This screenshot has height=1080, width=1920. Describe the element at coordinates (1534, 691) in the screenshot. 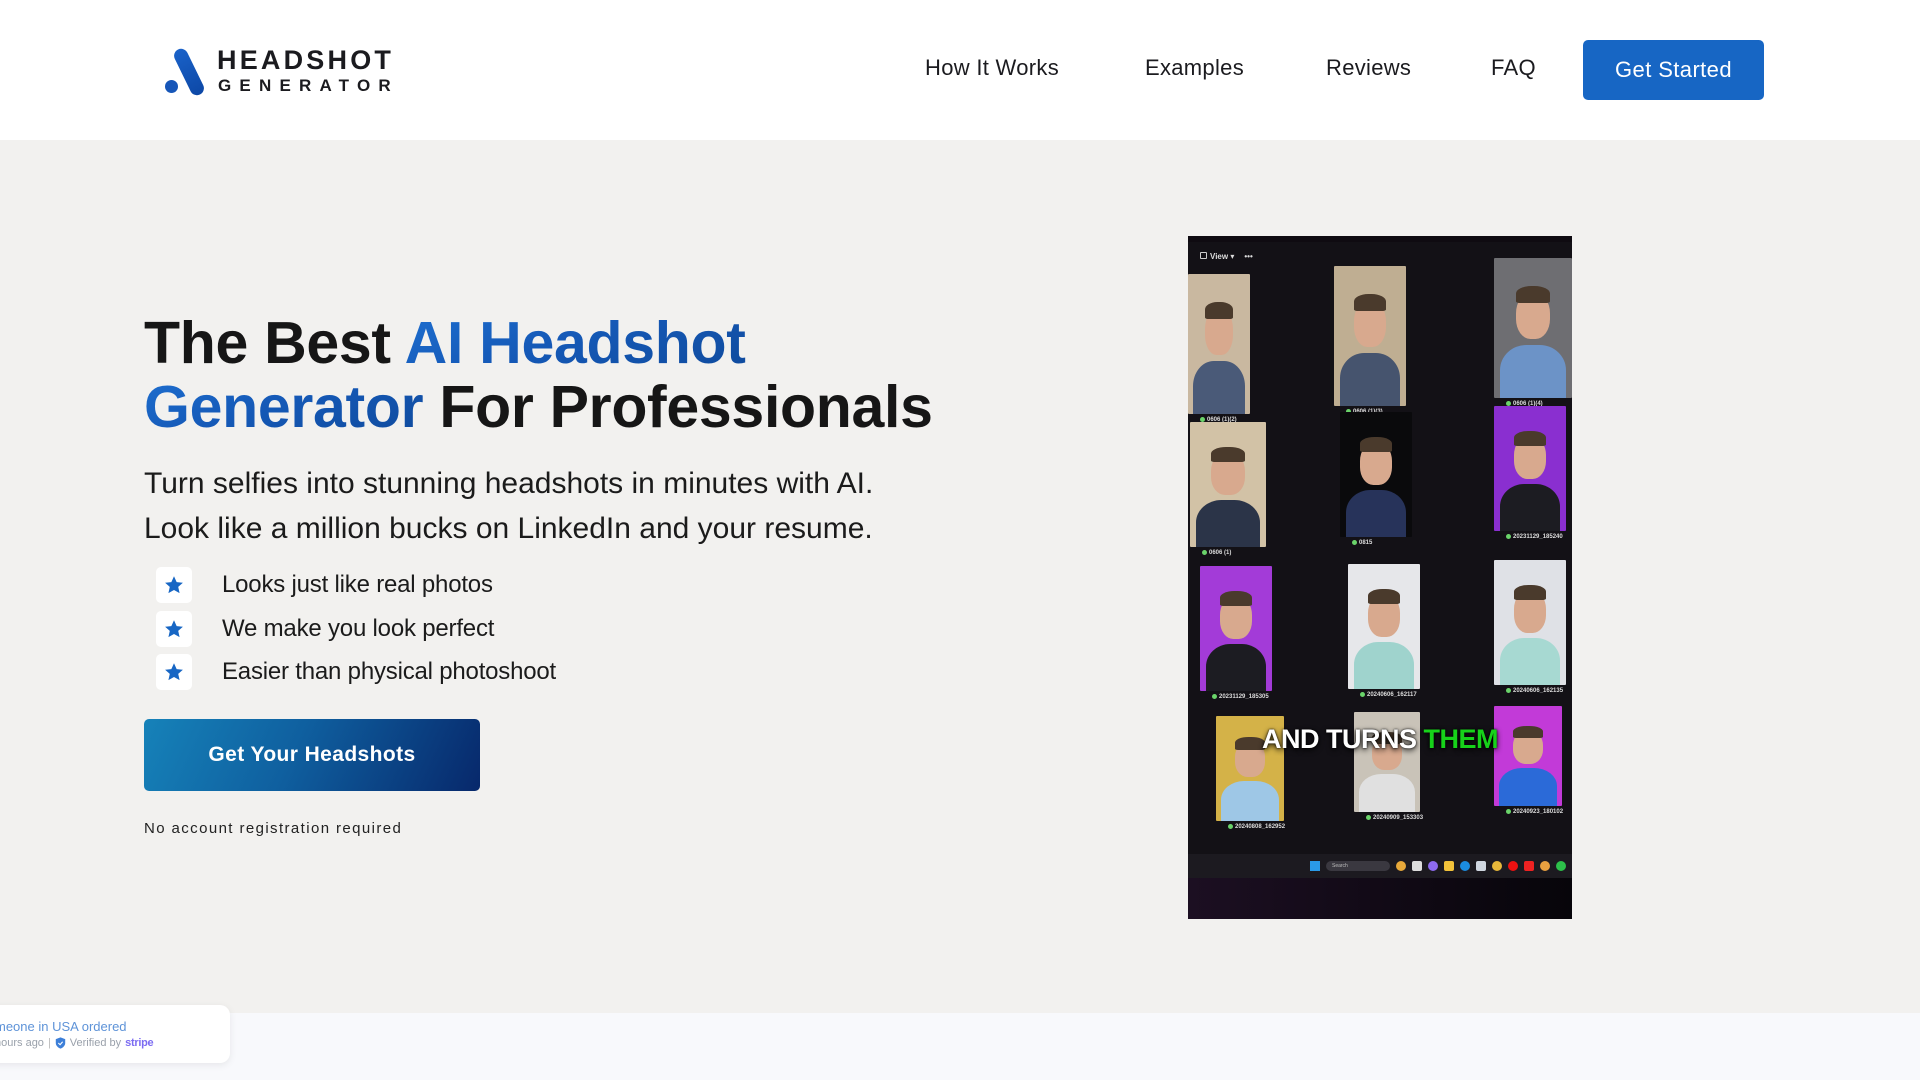

I see `video-tile-label: 20240606_162135` at that location.